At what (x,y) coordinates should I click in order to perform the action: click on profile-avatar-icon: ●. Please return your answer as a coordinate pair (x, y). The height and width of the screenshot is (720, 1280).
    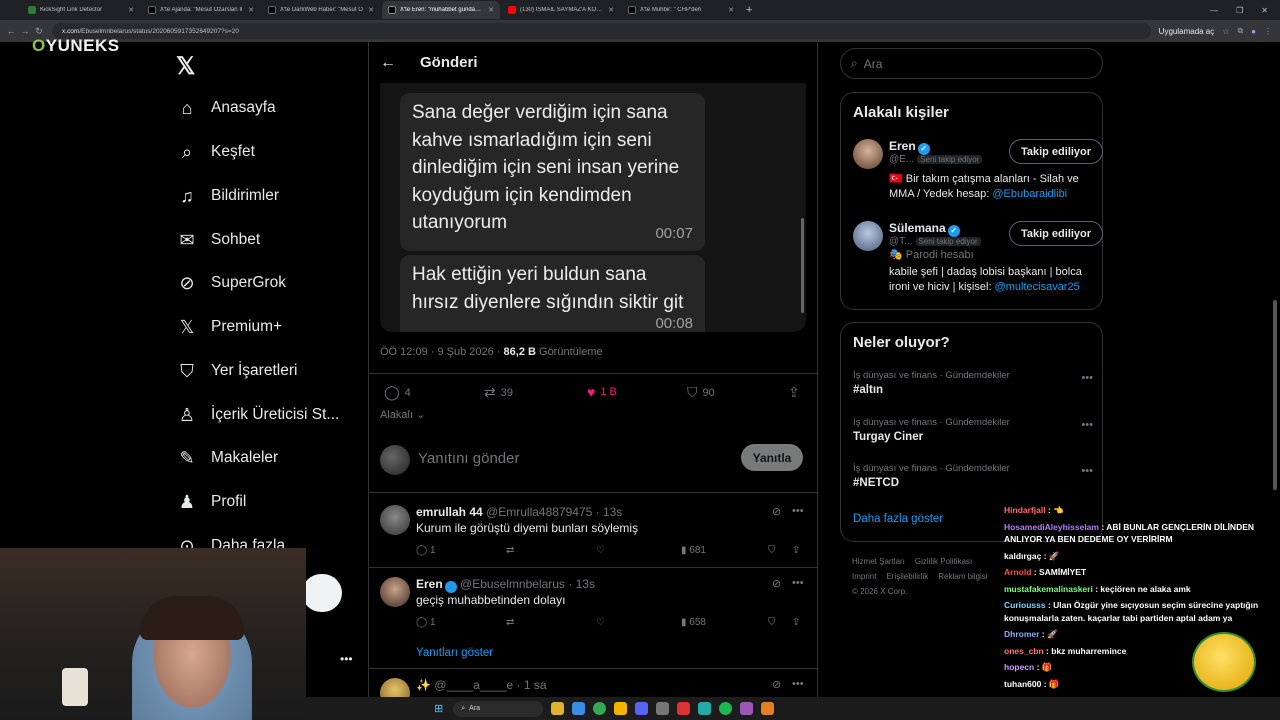
    Looking at the image, I should click on (1253, 31).